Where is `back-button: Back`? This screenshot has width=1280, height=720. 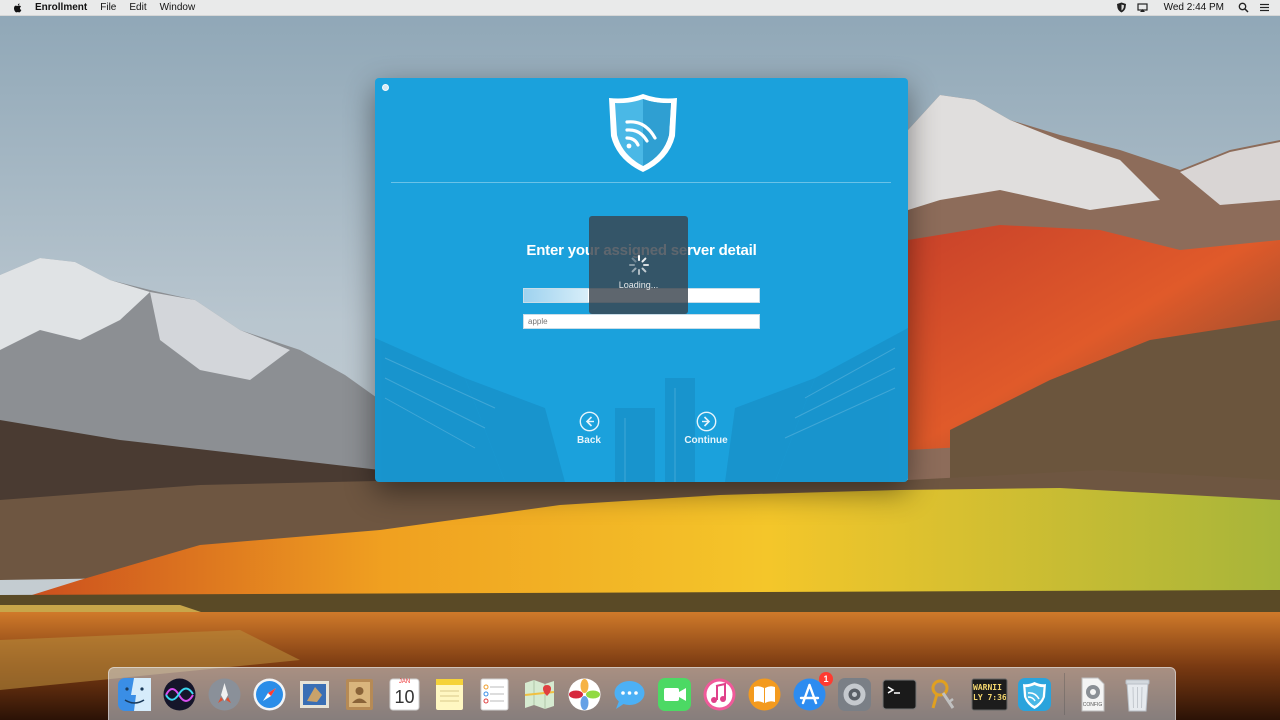 back-button: Back is located at coordinates (589, 428).